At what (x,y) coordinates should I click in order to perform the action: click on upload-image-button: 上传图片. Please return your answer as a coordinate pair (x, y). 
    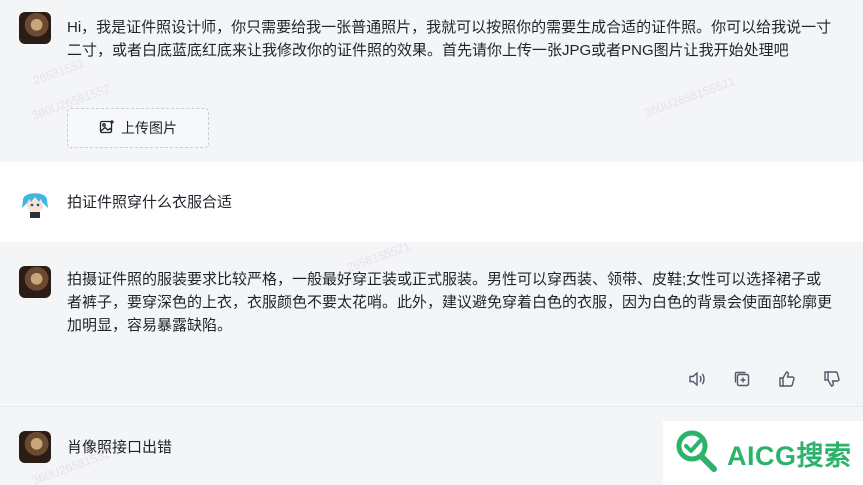
    Looking at the image, I should click on (138, 128).